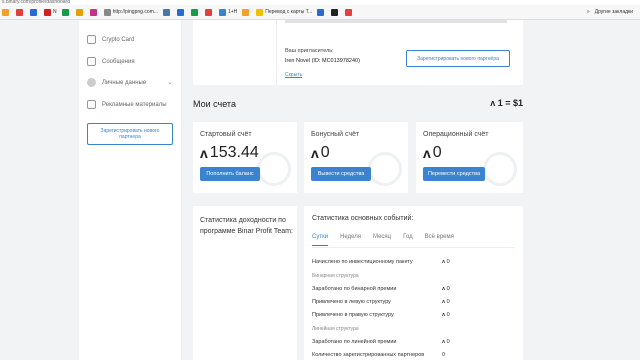 This screenshot has width=640, height=360. I want to click on stat-label: Заработано по линейной премии, so click(354, 342).